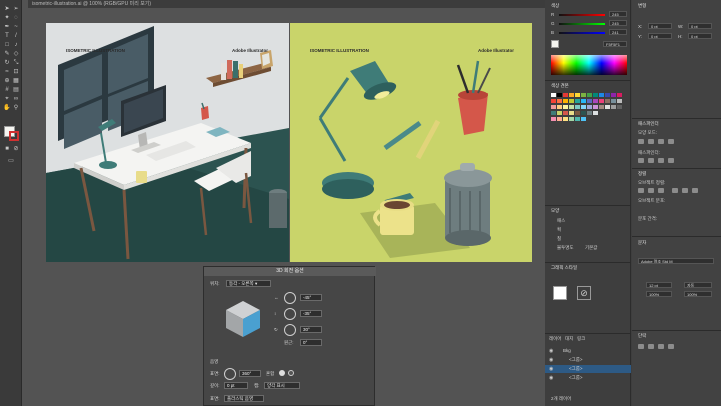  I want to click on hex-field: F5F5F1, so click(615, 44).